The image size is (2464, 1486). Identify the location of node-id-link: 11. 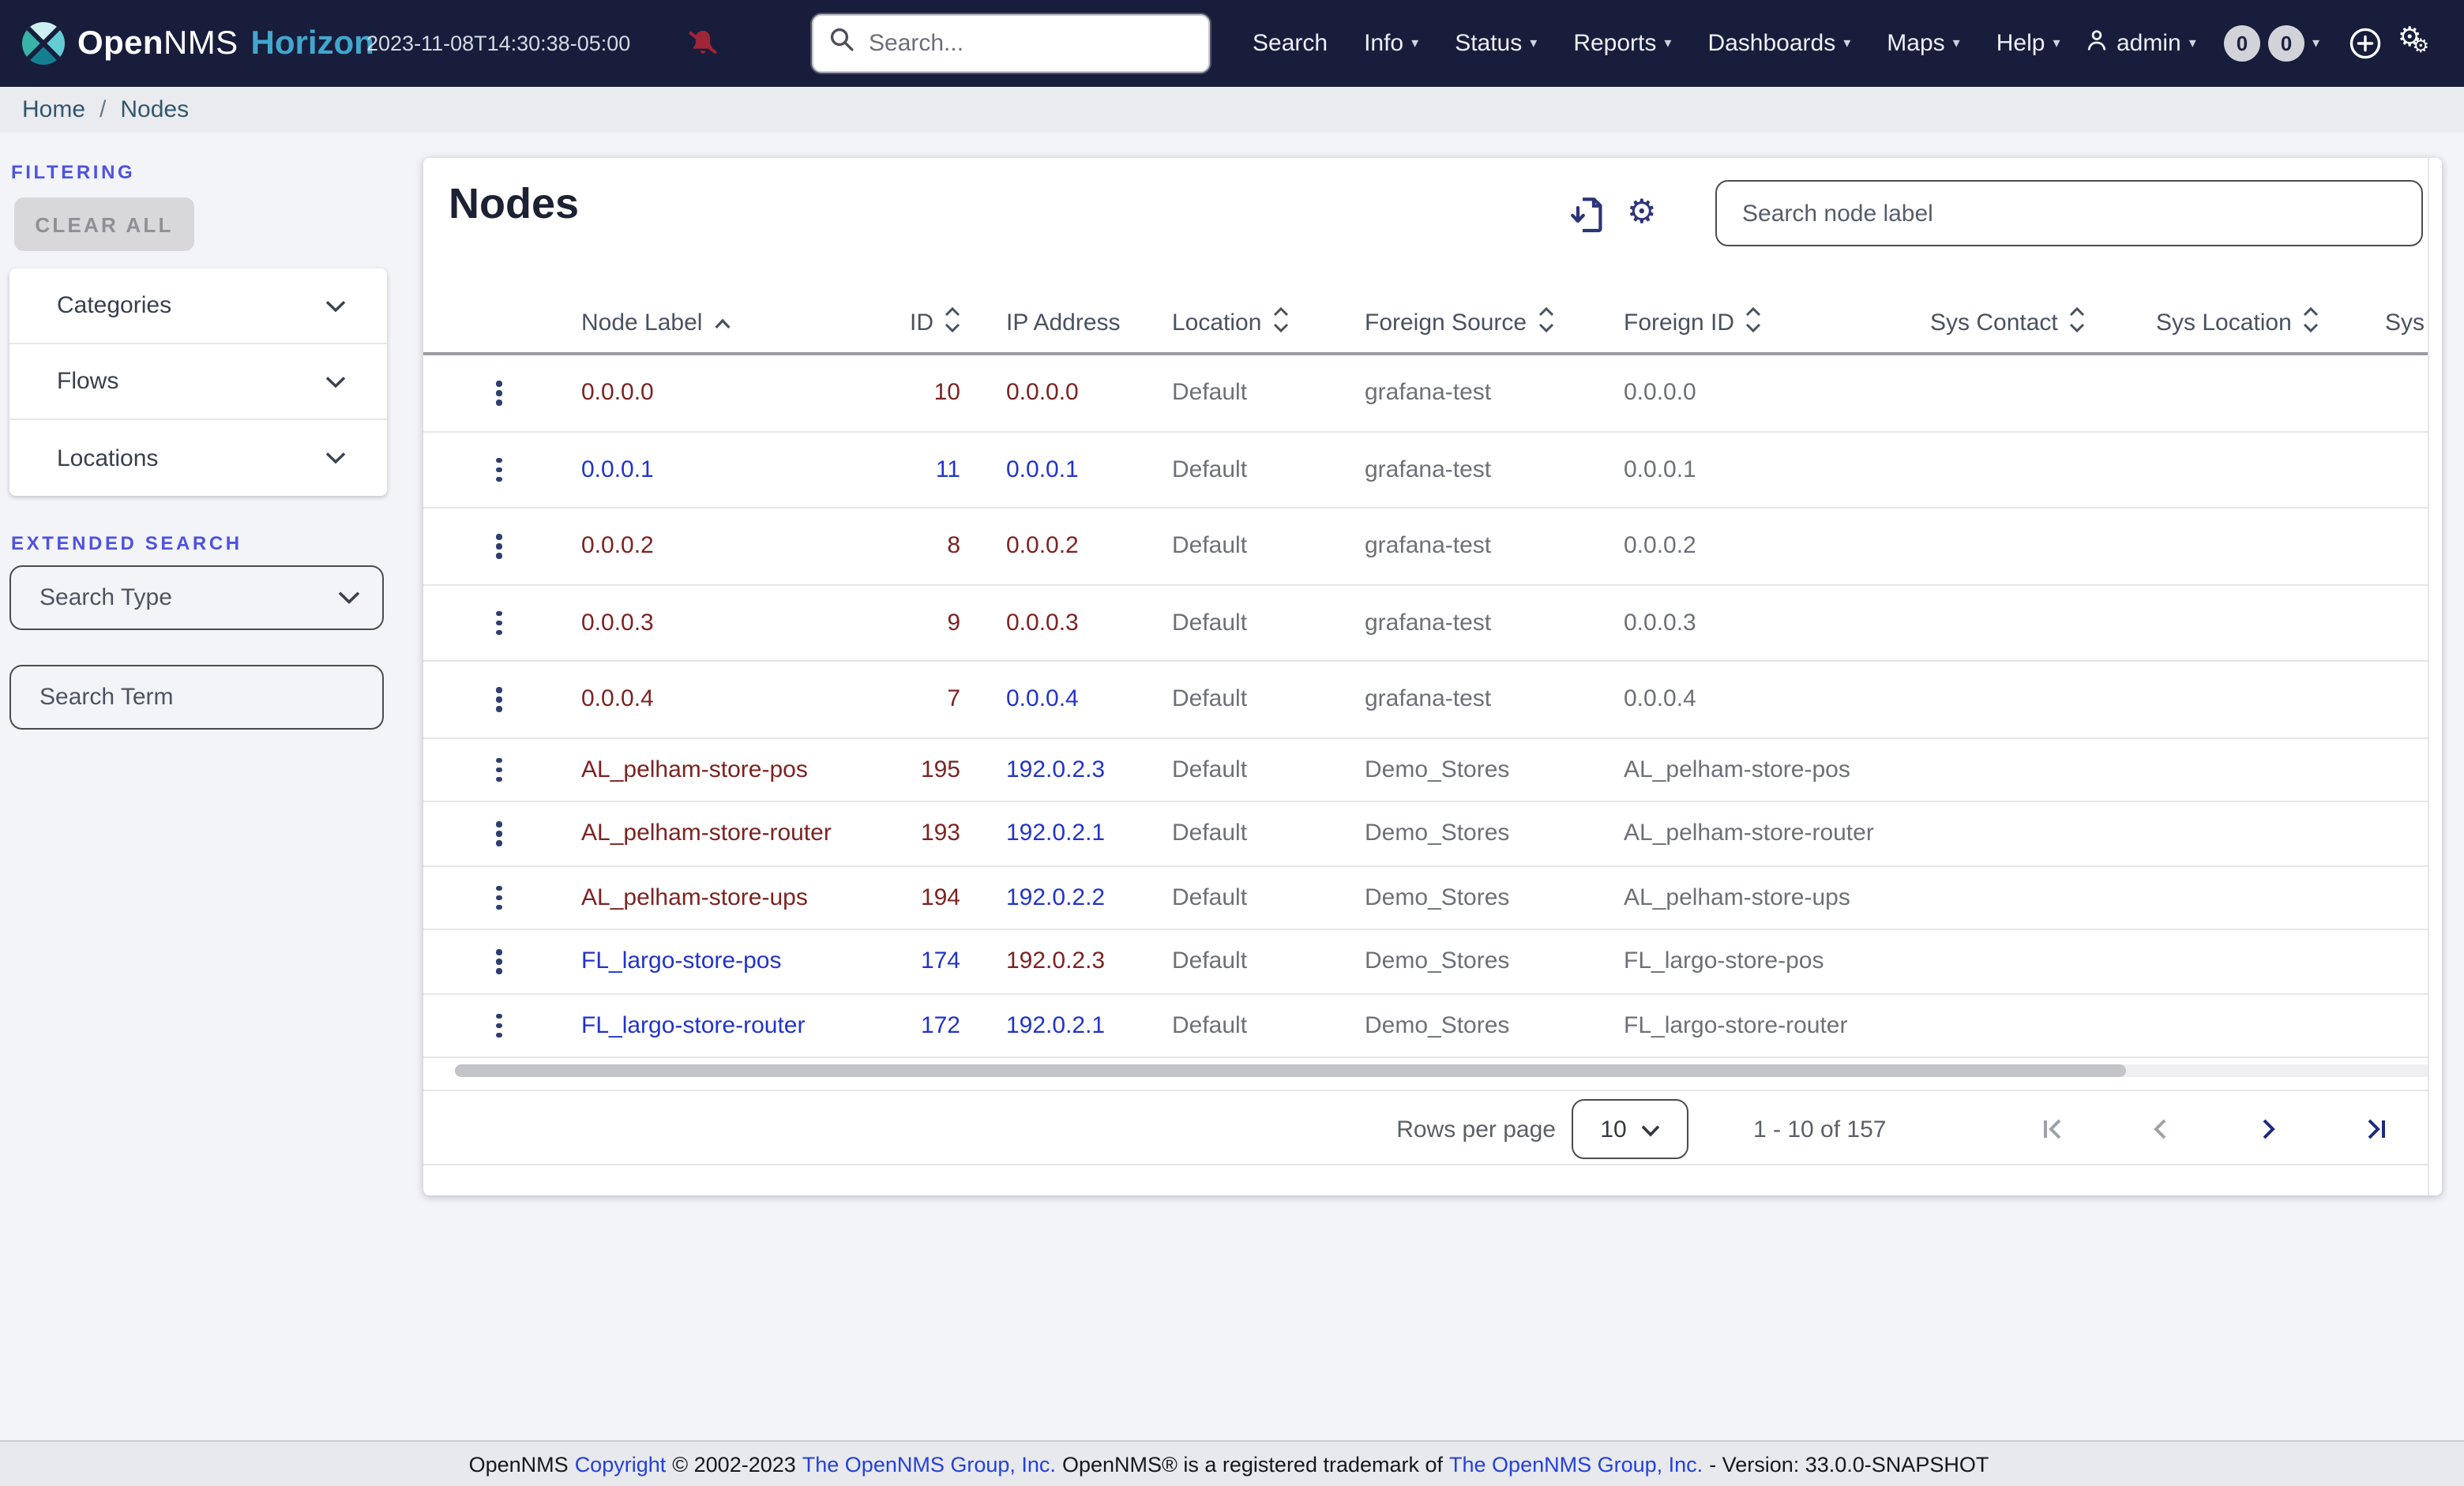
(897, 469).